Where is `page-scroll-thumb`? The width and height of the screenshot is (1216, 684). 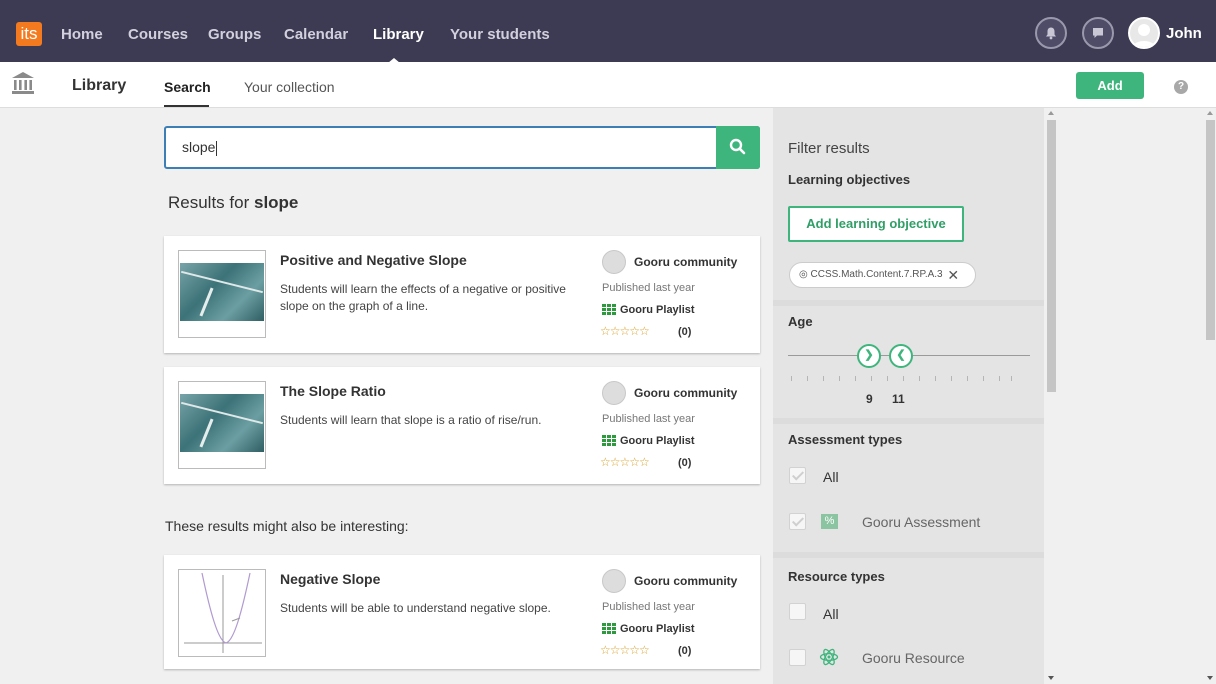 page-scroll-thumb is located at coordinates (1210, 230).